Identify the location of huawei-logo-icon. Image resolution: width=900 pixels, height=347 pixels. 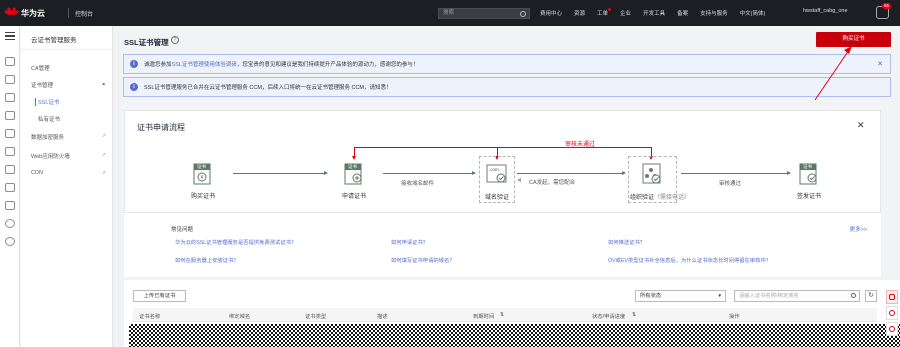
(11, 13).